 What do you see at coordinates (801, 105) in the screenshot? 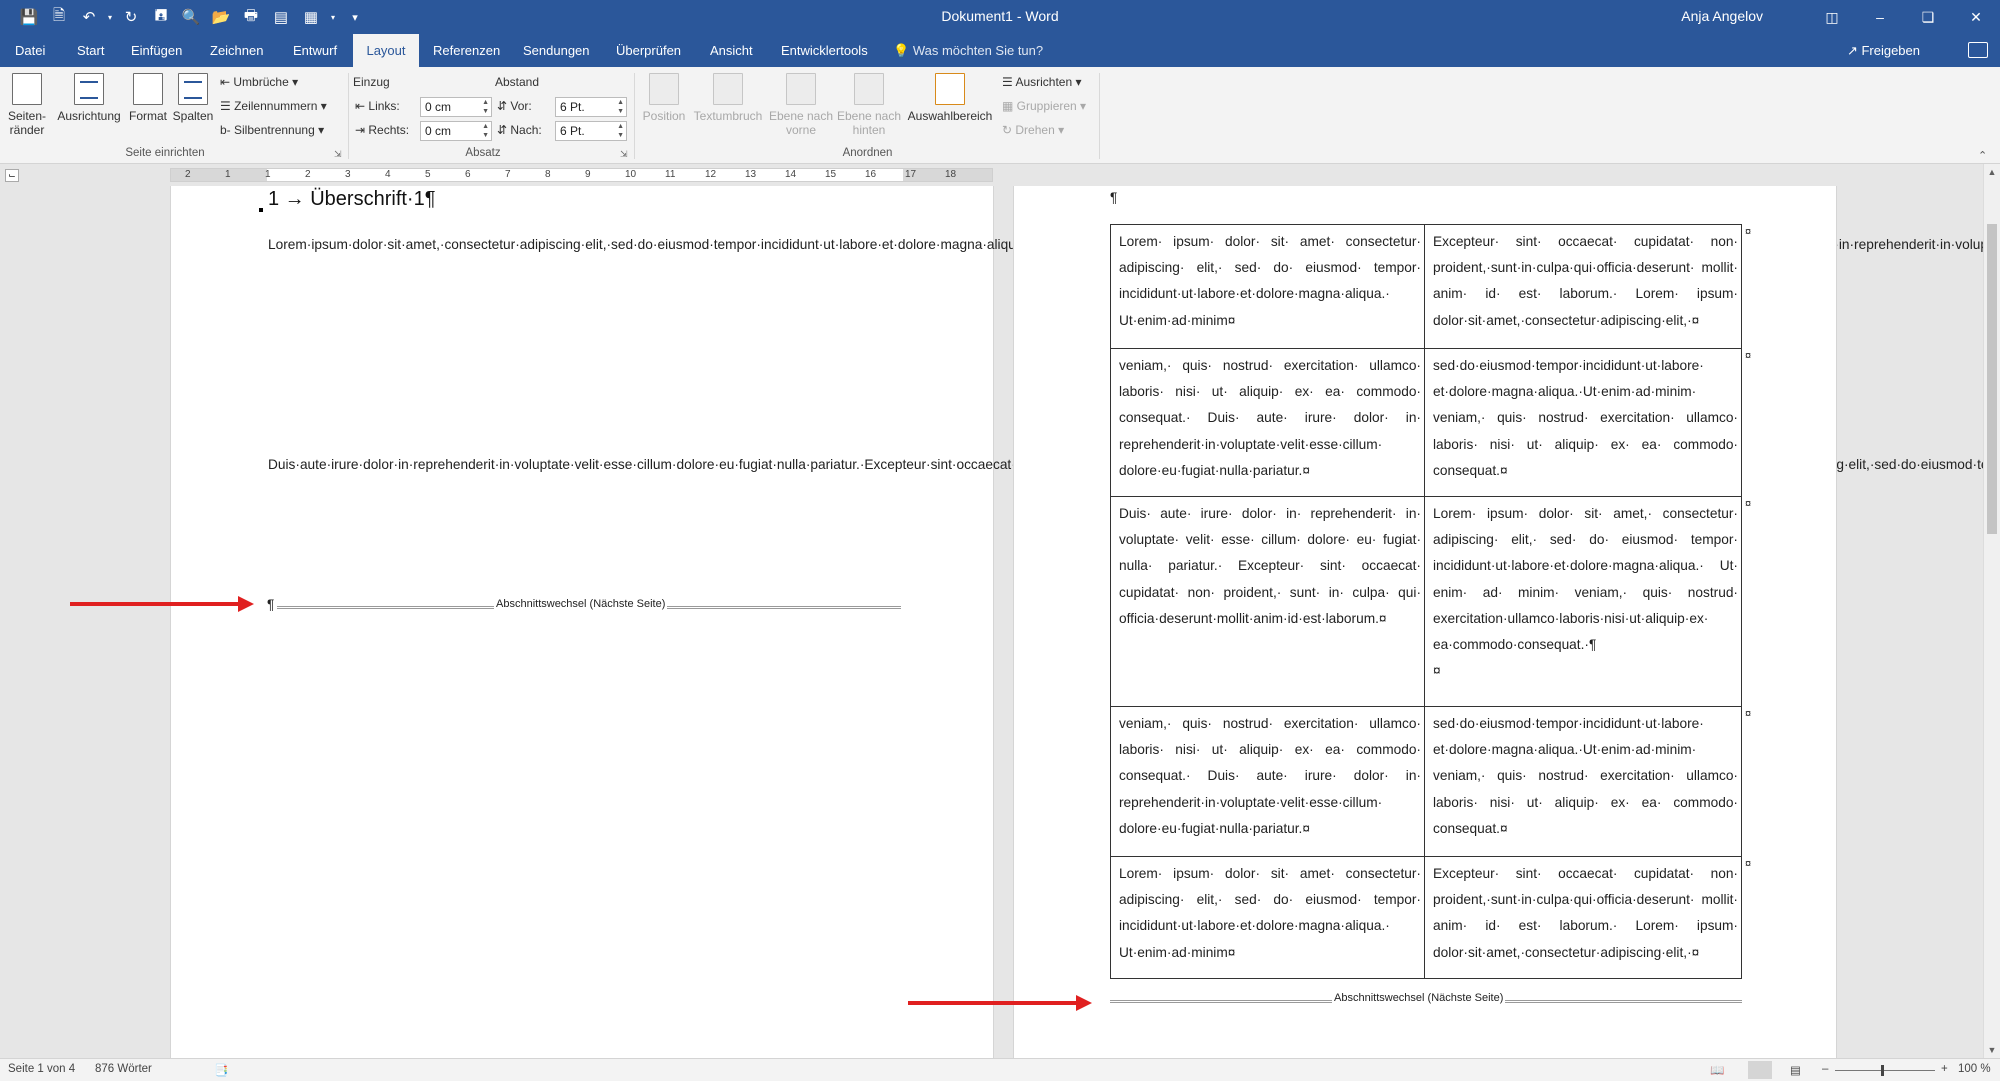
I see `bring-forward-button: Ebene nach vorne` at bounding box center [801, 105].